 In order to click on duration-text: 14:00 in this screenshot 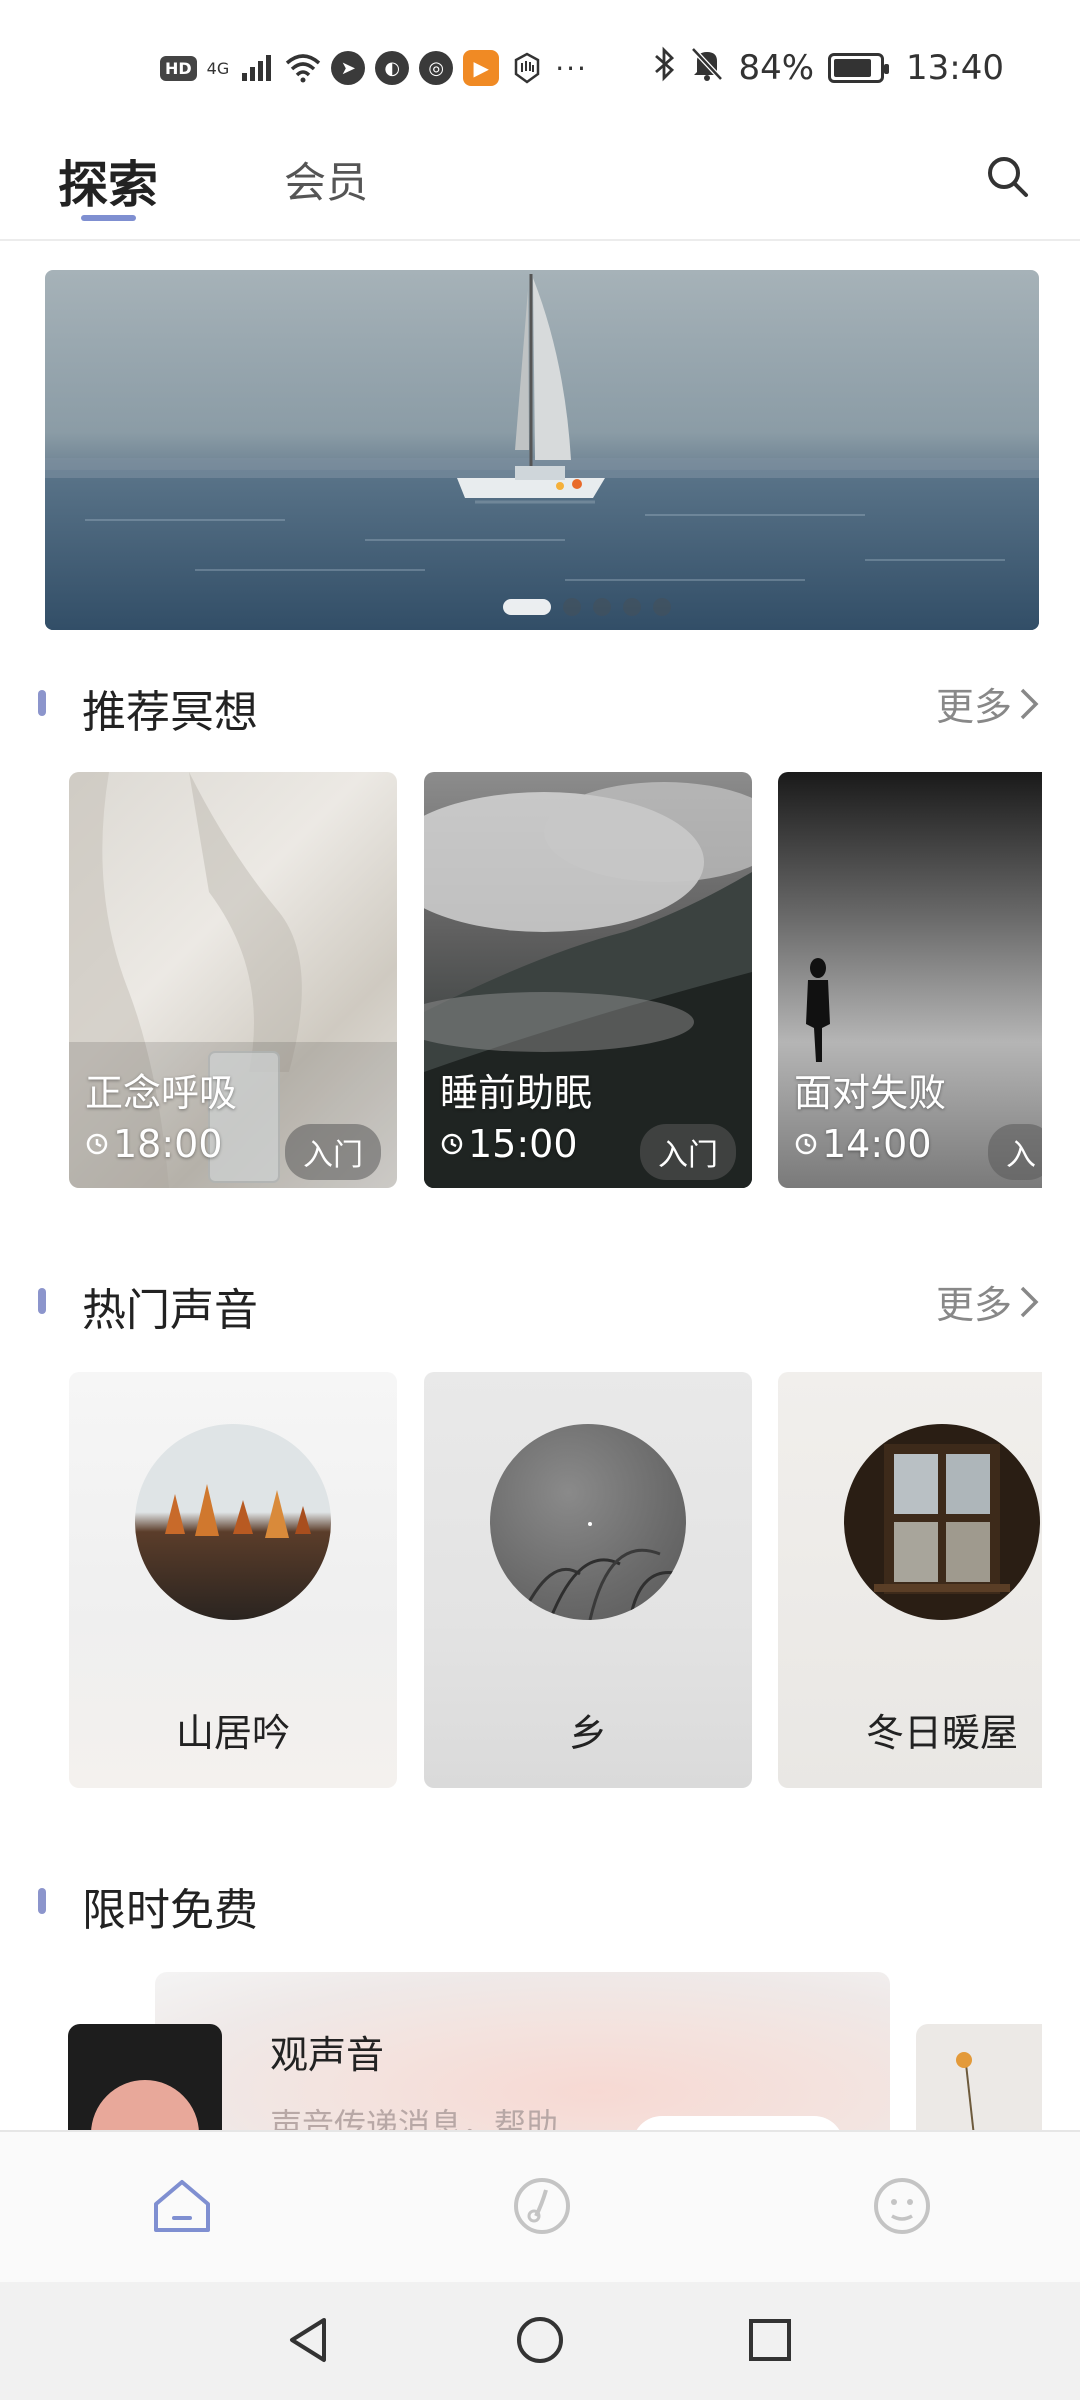, I will do `click(877, 1144)`.